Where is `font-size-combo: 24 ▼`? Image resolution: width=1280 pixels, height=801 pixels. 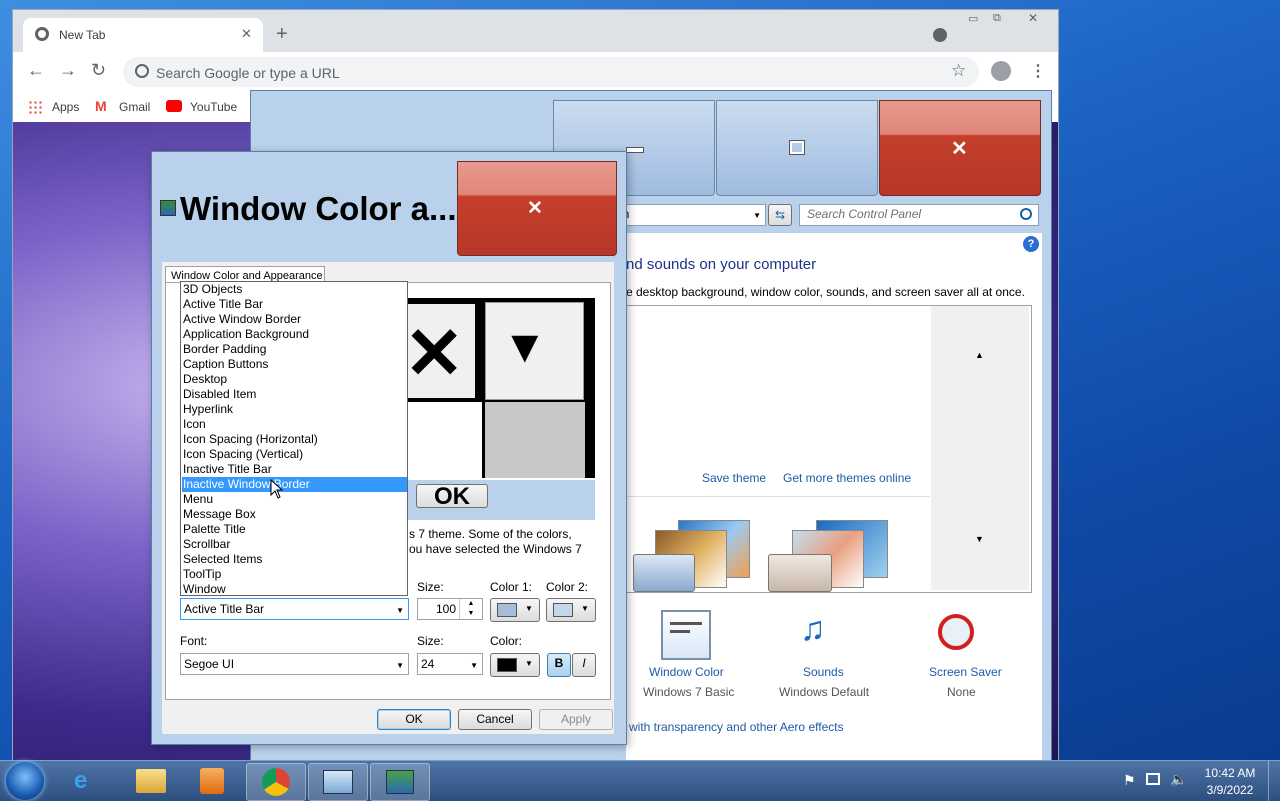 font-size-combo: 24 ▼ is located at coordinates (450, 664).